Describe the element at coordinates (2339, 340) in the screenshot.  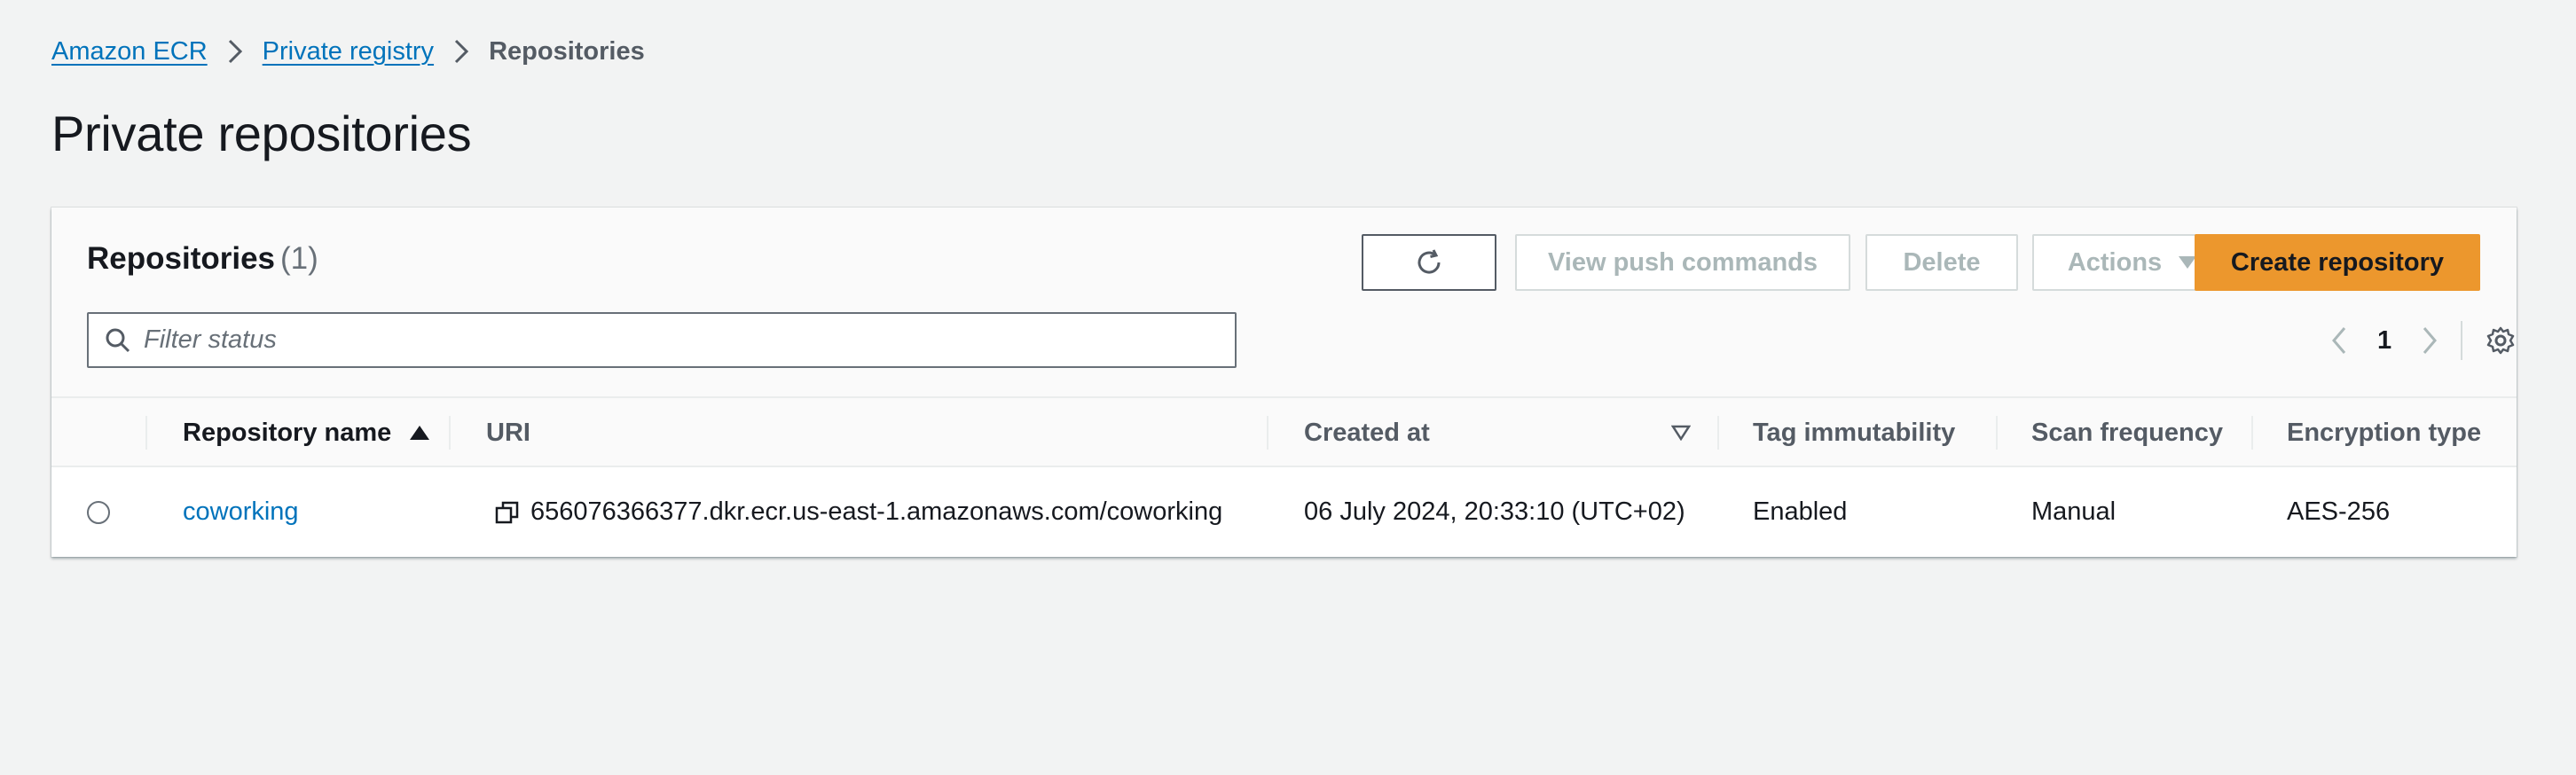
I see `chevron-left-icon` at that location.